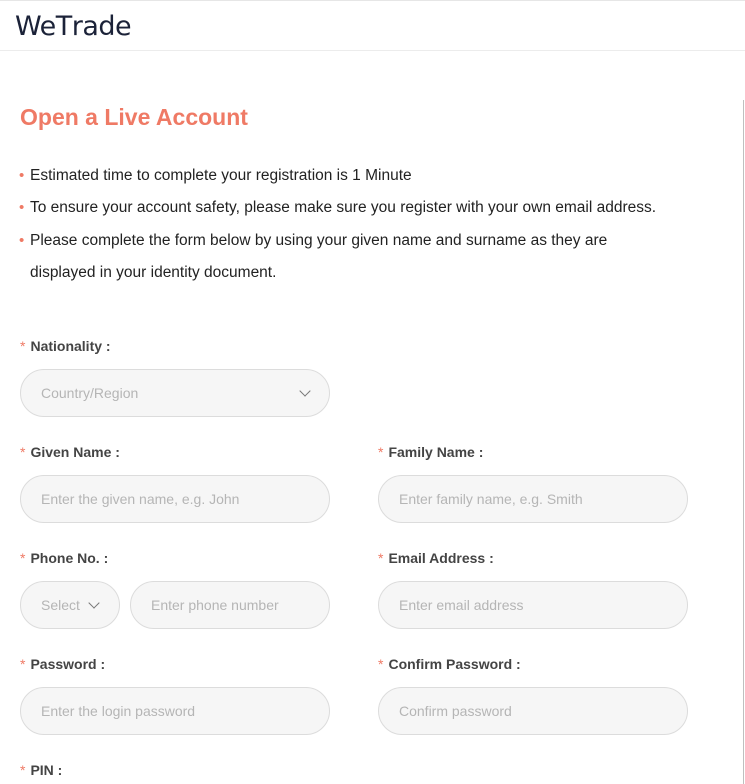 The height and width of the screenshot is (784, 745). Describe the element at coordinates (69, 558) in the screenshot. I see `phone-label-text: Phone No. :` at that location.